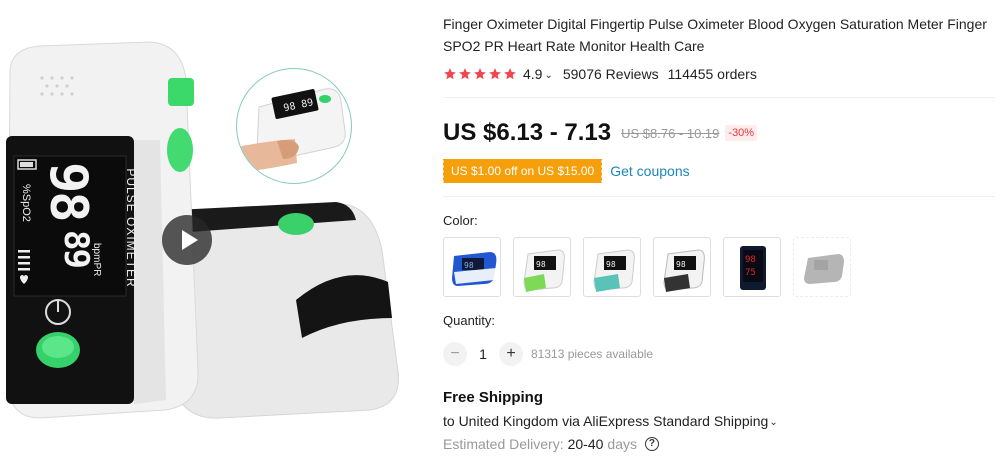  I want to click on current-price: US $6.13 - 7.13, so click(527, 132).